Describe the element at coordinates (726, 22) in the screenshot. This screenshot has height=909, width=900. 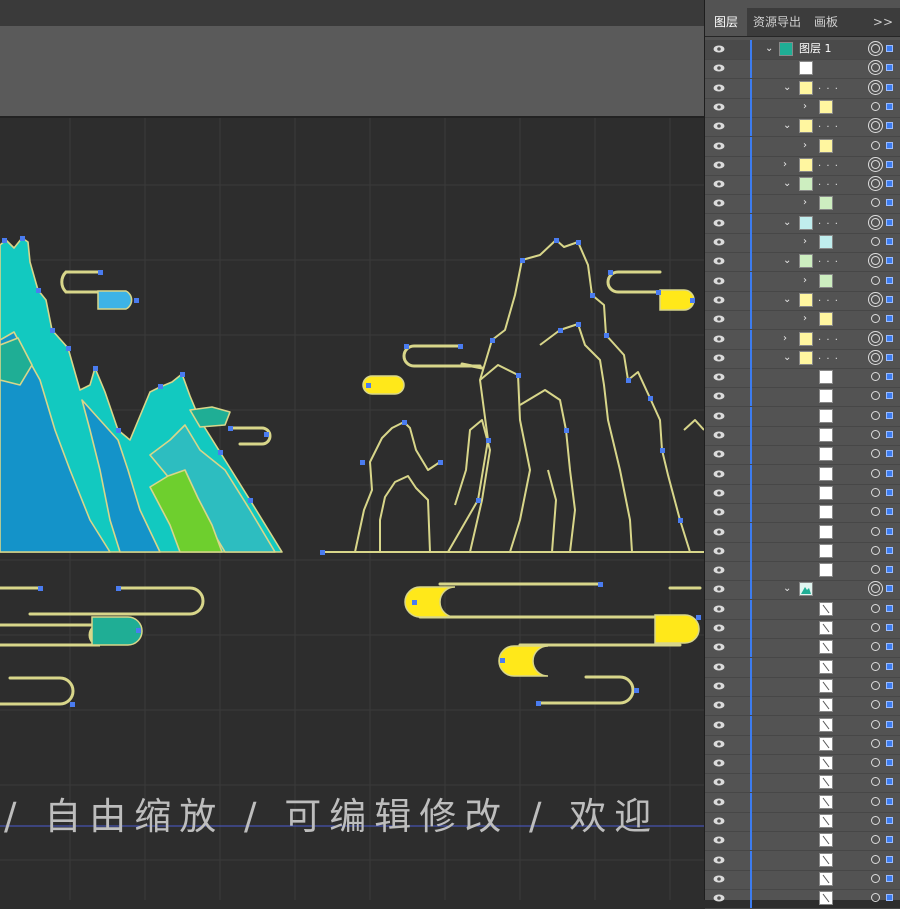
I see `tab-layers: 图层` at that location.